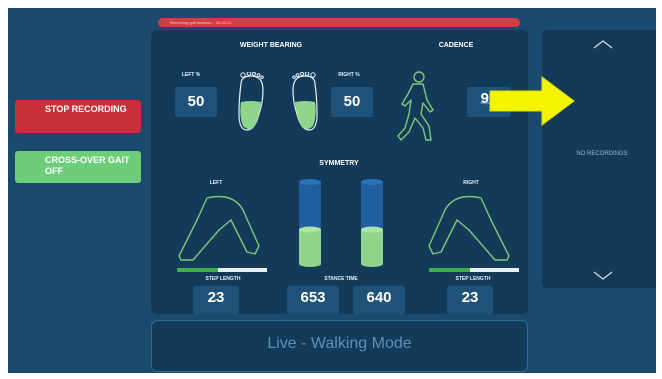  I want to click on mode-banner: Live - Walking Mode, so click(339, 346).